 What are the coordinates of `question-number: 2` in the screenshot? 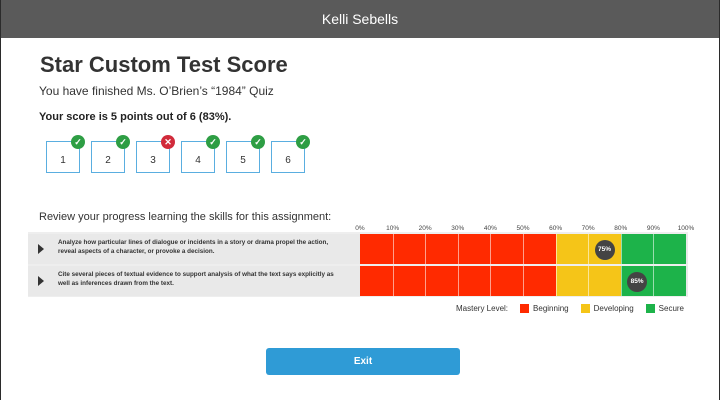 It's located at (108, 160).